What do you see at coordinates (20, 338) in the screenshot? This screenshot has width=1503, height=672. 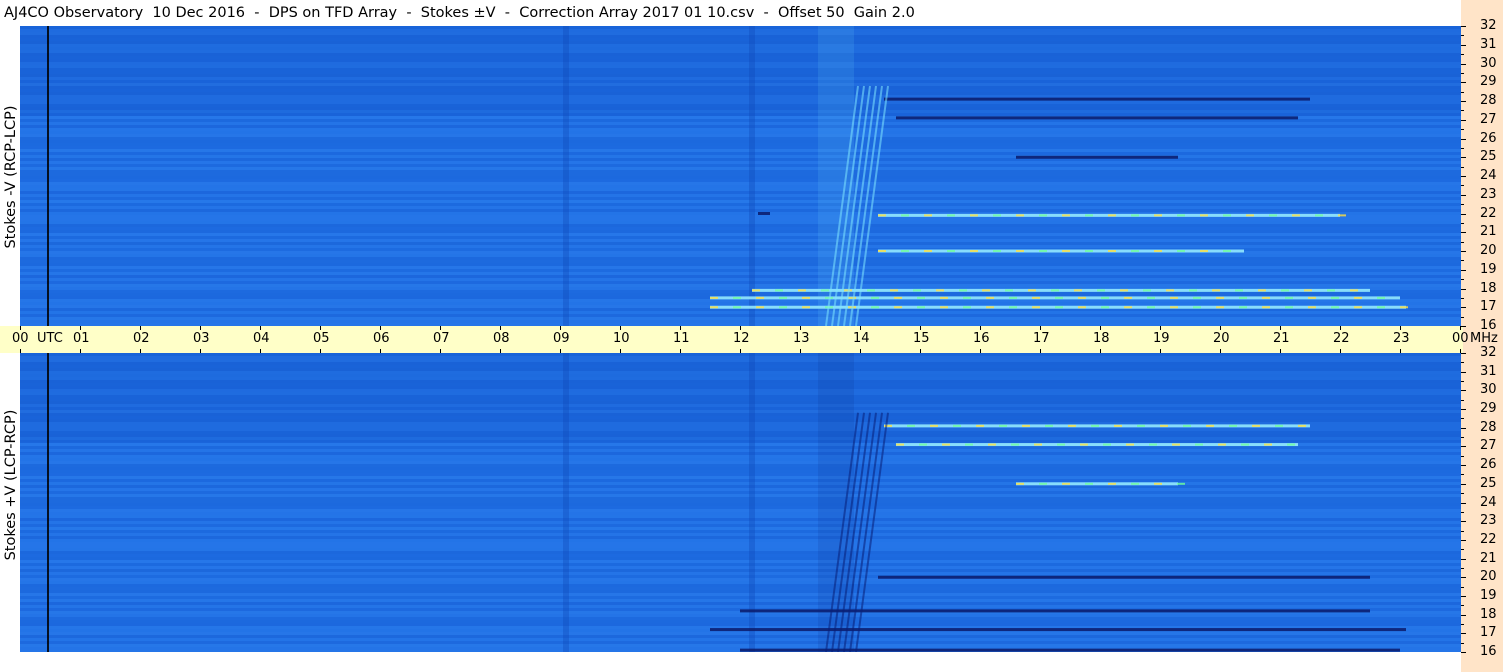 I see `x-tick-label: 00` at bounding box center [20, 338].